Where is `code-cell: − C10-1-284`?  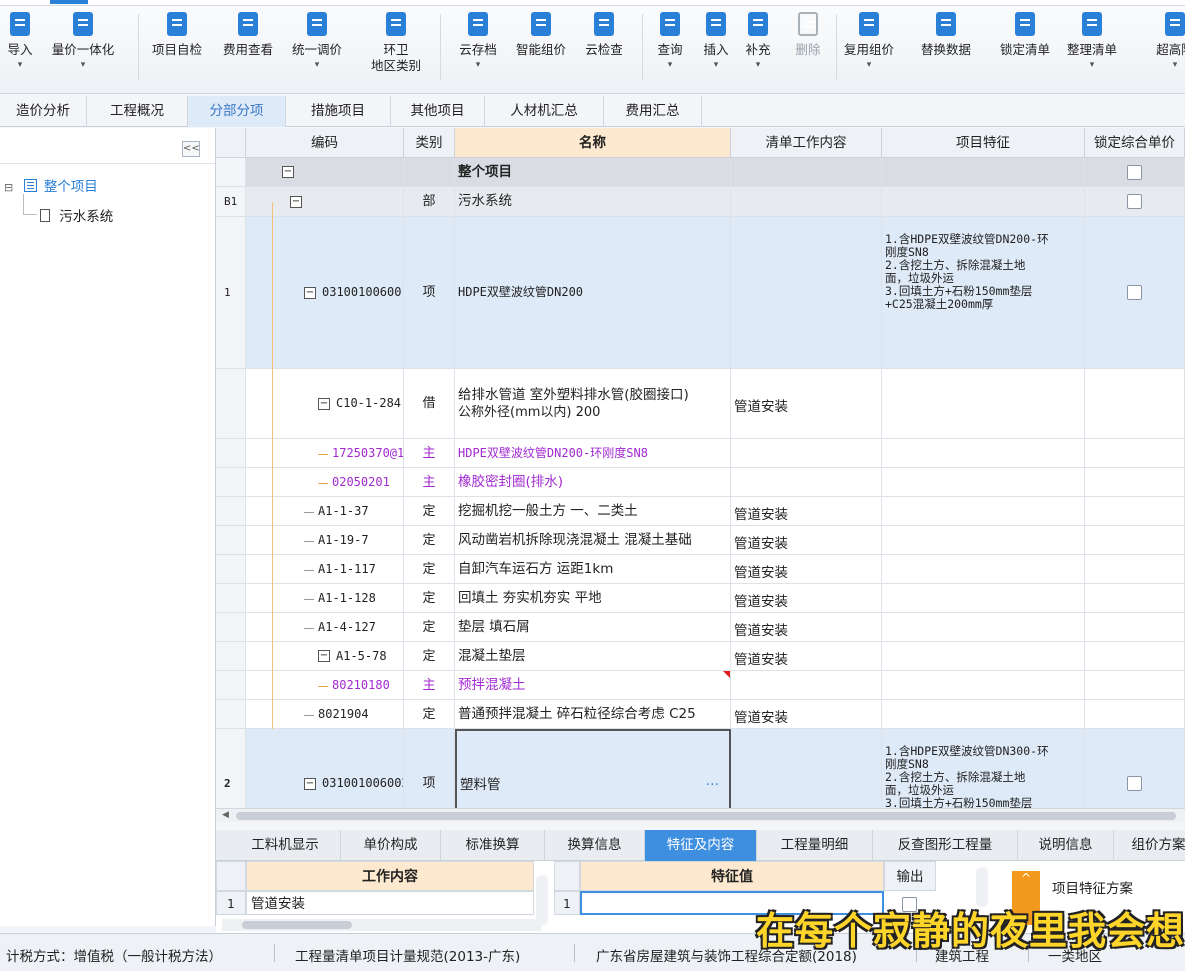 code-cell: − C10-1-284 is located at coordinates (325, 404).